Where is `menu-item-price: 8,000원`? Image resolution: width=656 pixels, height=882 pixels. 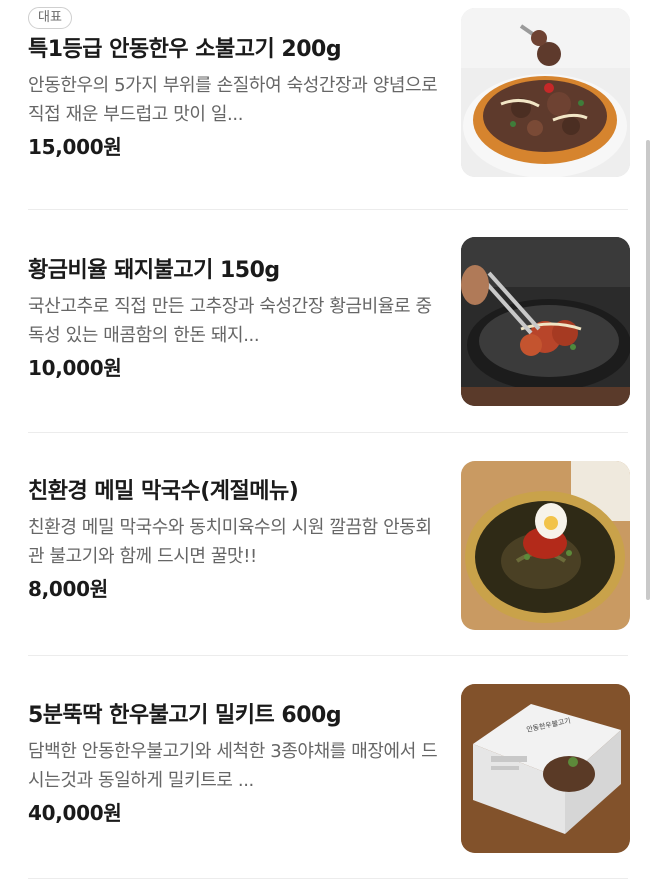 menu-item-price: 8,000원 is located at coordinates (68, 589).